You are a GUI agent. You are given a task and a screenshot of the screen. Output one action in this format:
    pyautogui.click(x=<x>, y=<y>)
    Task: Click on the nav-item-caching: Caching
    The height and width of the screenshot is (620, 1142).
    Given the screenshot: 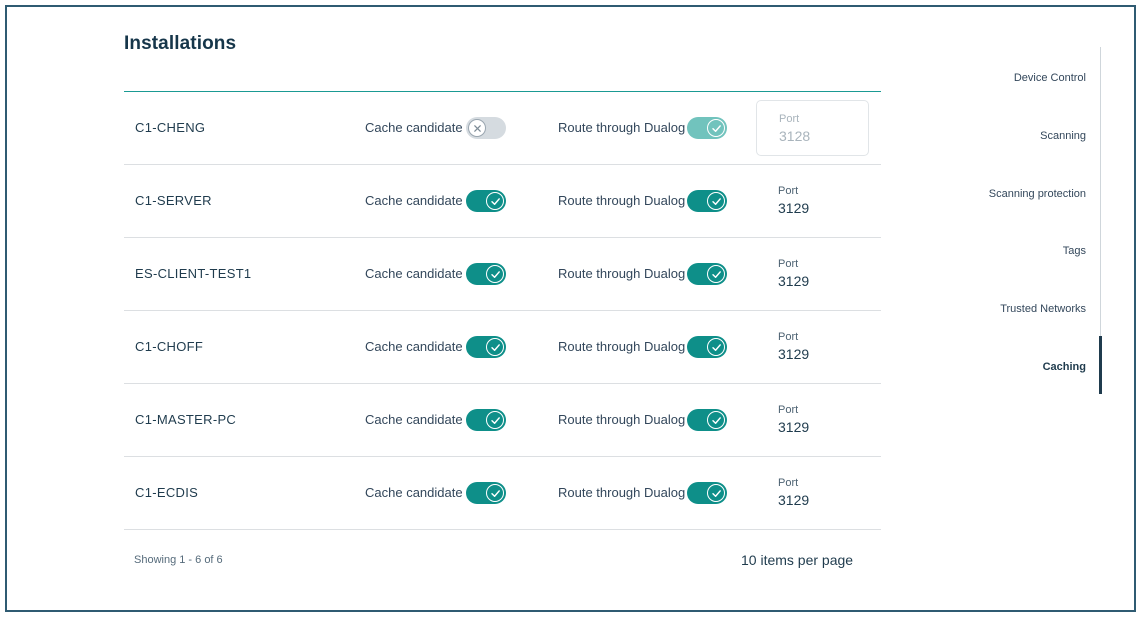 What is the action you would take?
    pyautogui.click(x=1064, y=367)
    